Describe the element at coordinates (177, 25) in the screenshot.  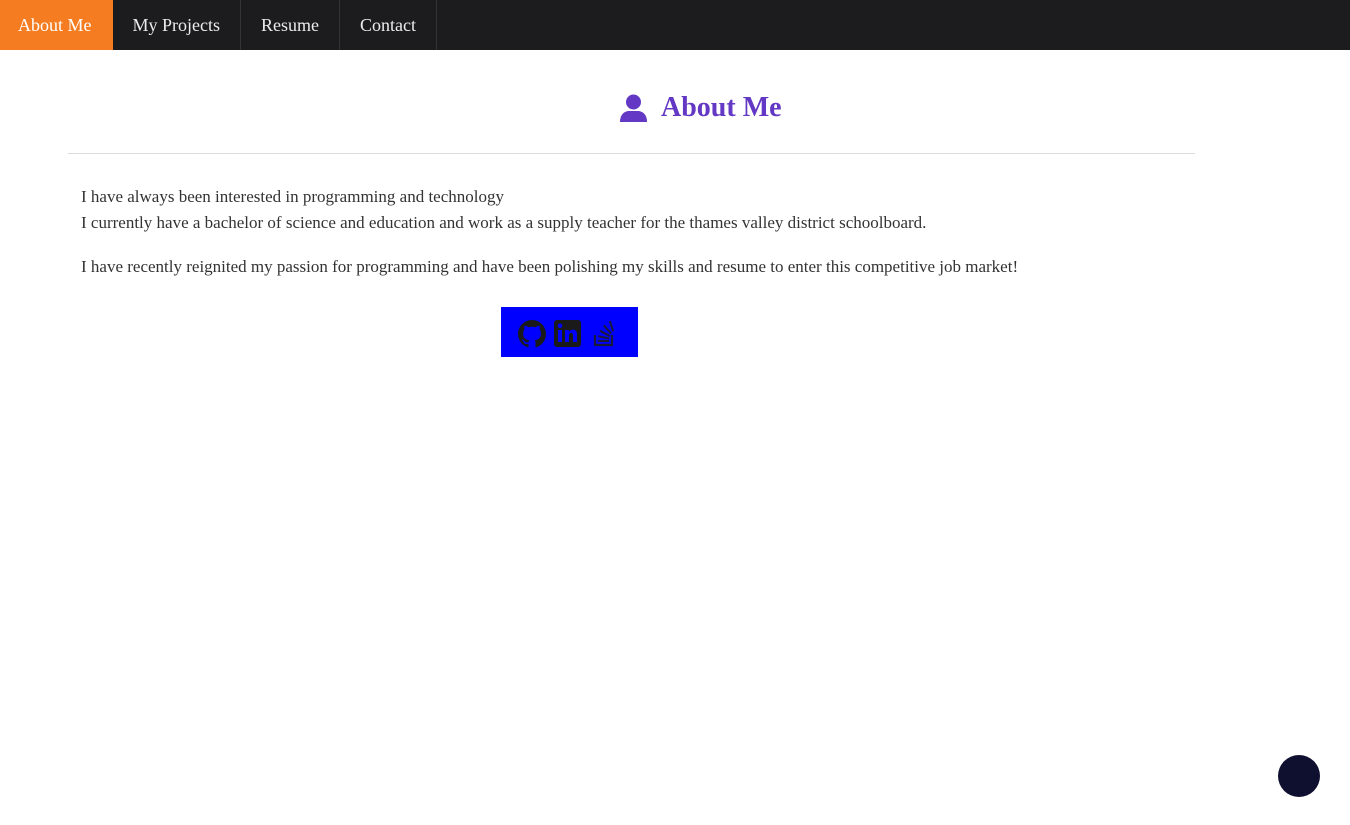
I see `nav-item-my-projects: My Projects` at that location.